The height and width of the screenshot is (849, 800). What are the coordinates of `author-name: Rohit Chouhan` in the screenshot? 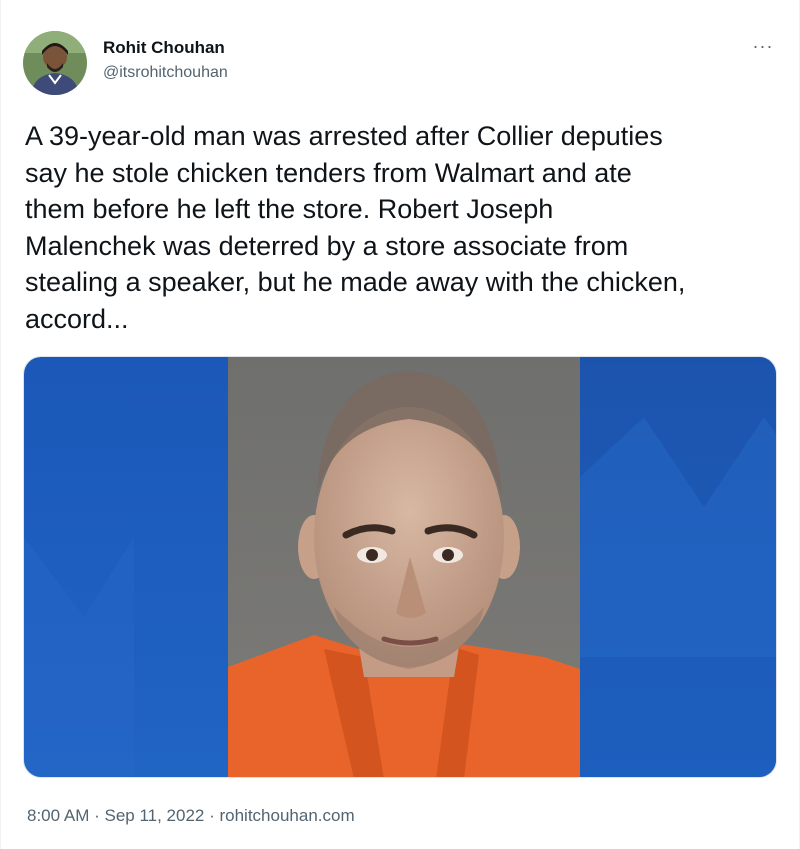 It's located at (164, 48).